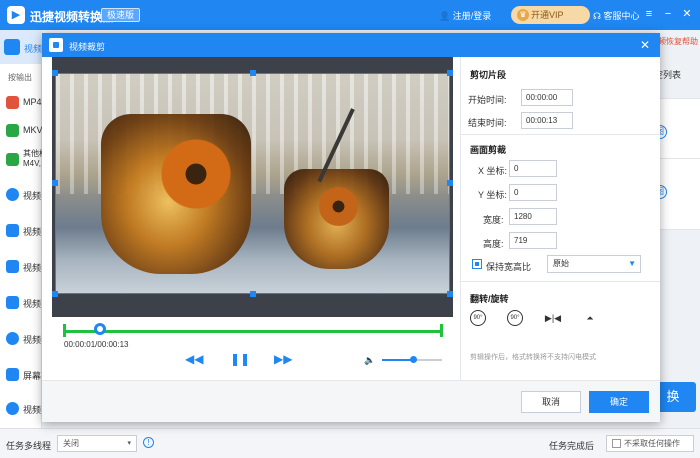 This screenshot has height=458, width=700. I want to click on flip-vertical-icon: ⏶, so click(590, 318).